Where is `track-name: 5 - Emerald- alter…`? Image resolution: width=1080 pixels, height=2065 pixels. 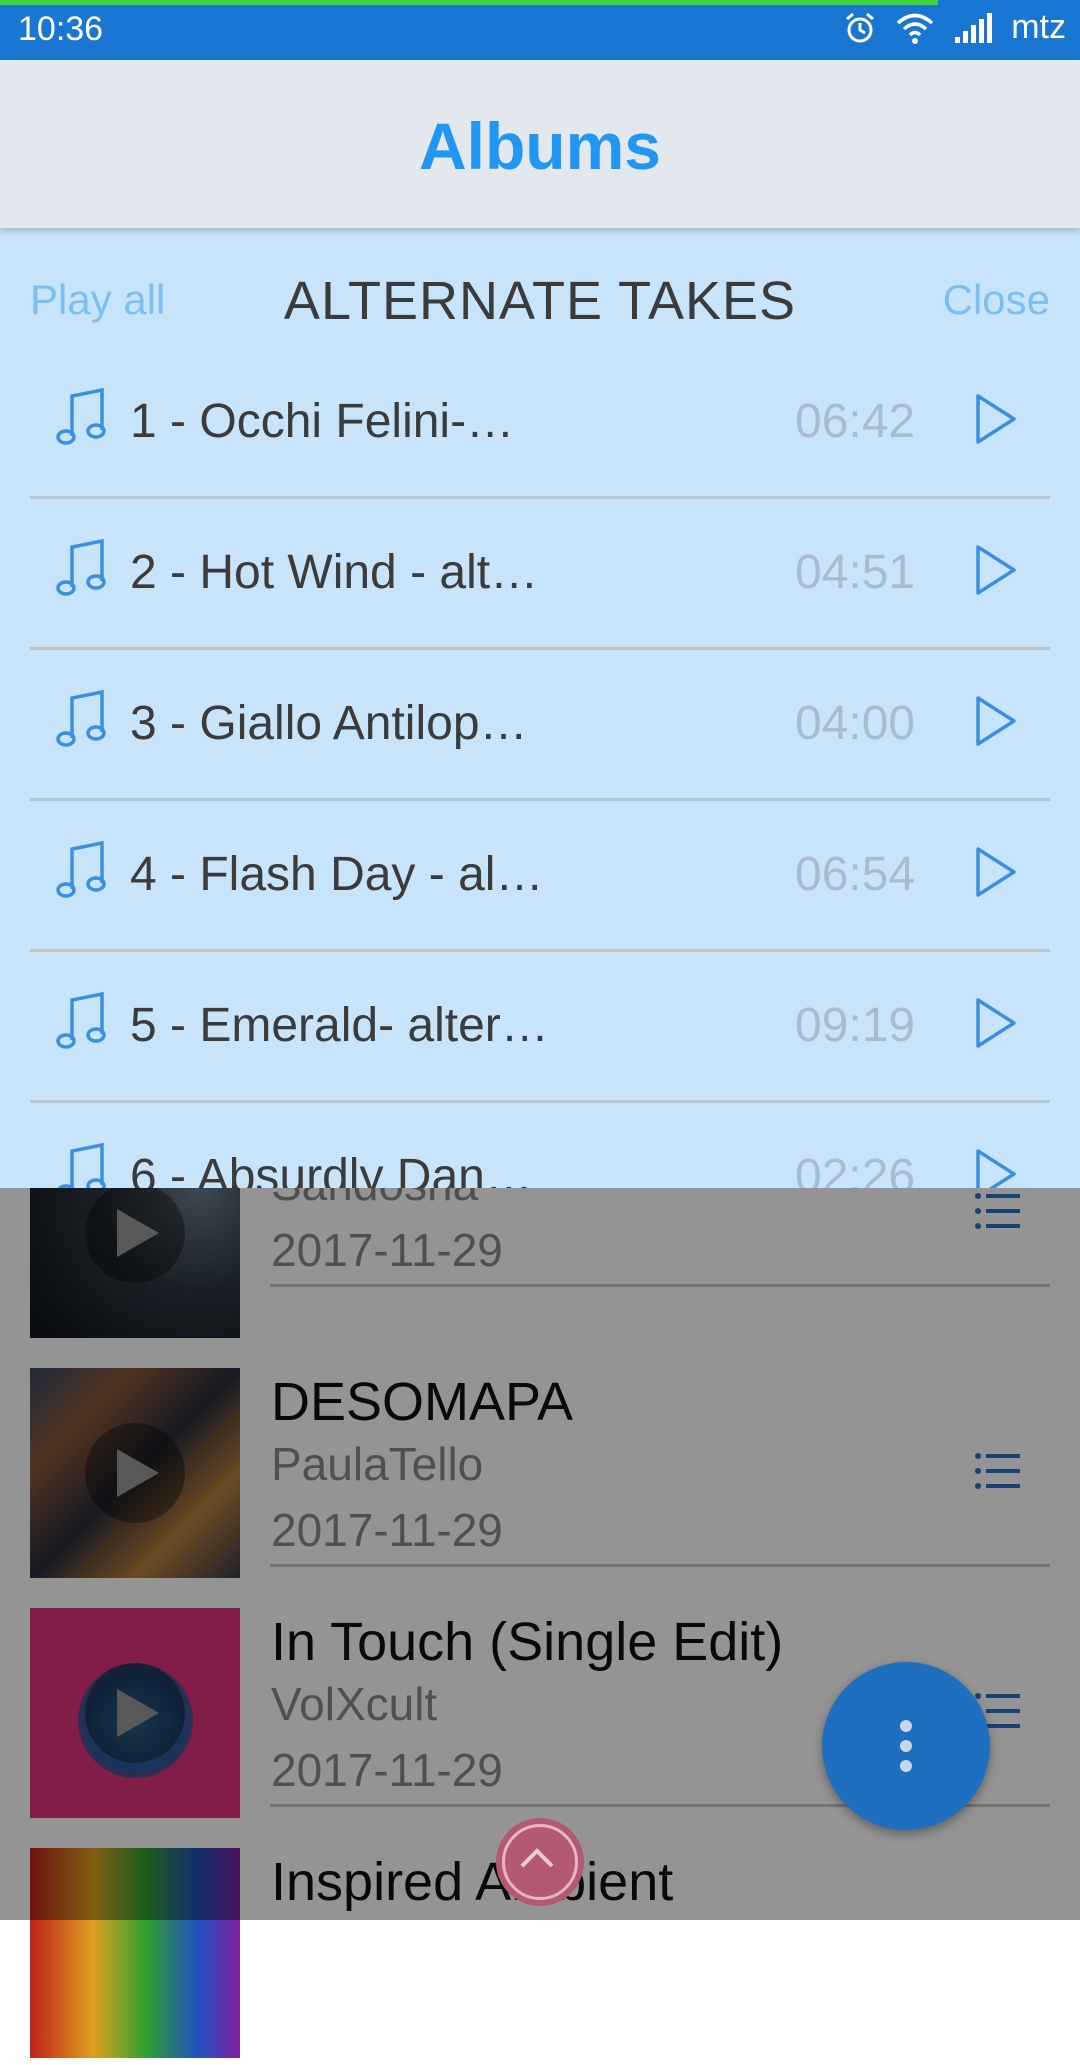 track-name: 5 - Emerald- alter… is located at coordinates (339, 1025).